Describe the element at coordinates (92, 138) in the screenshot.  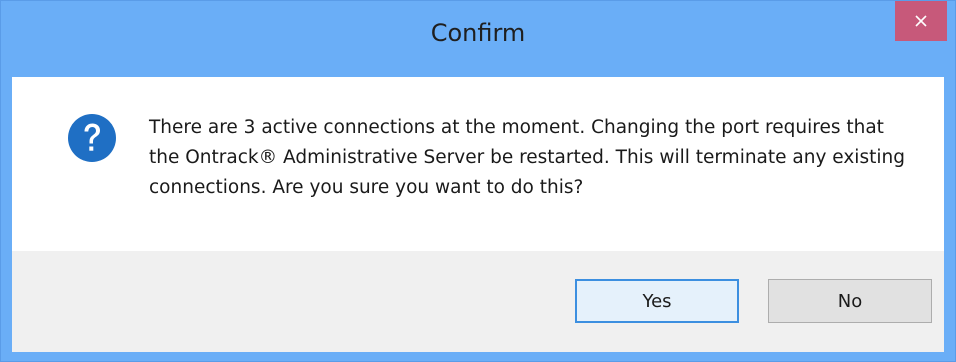
I see `question-icon` at that location.